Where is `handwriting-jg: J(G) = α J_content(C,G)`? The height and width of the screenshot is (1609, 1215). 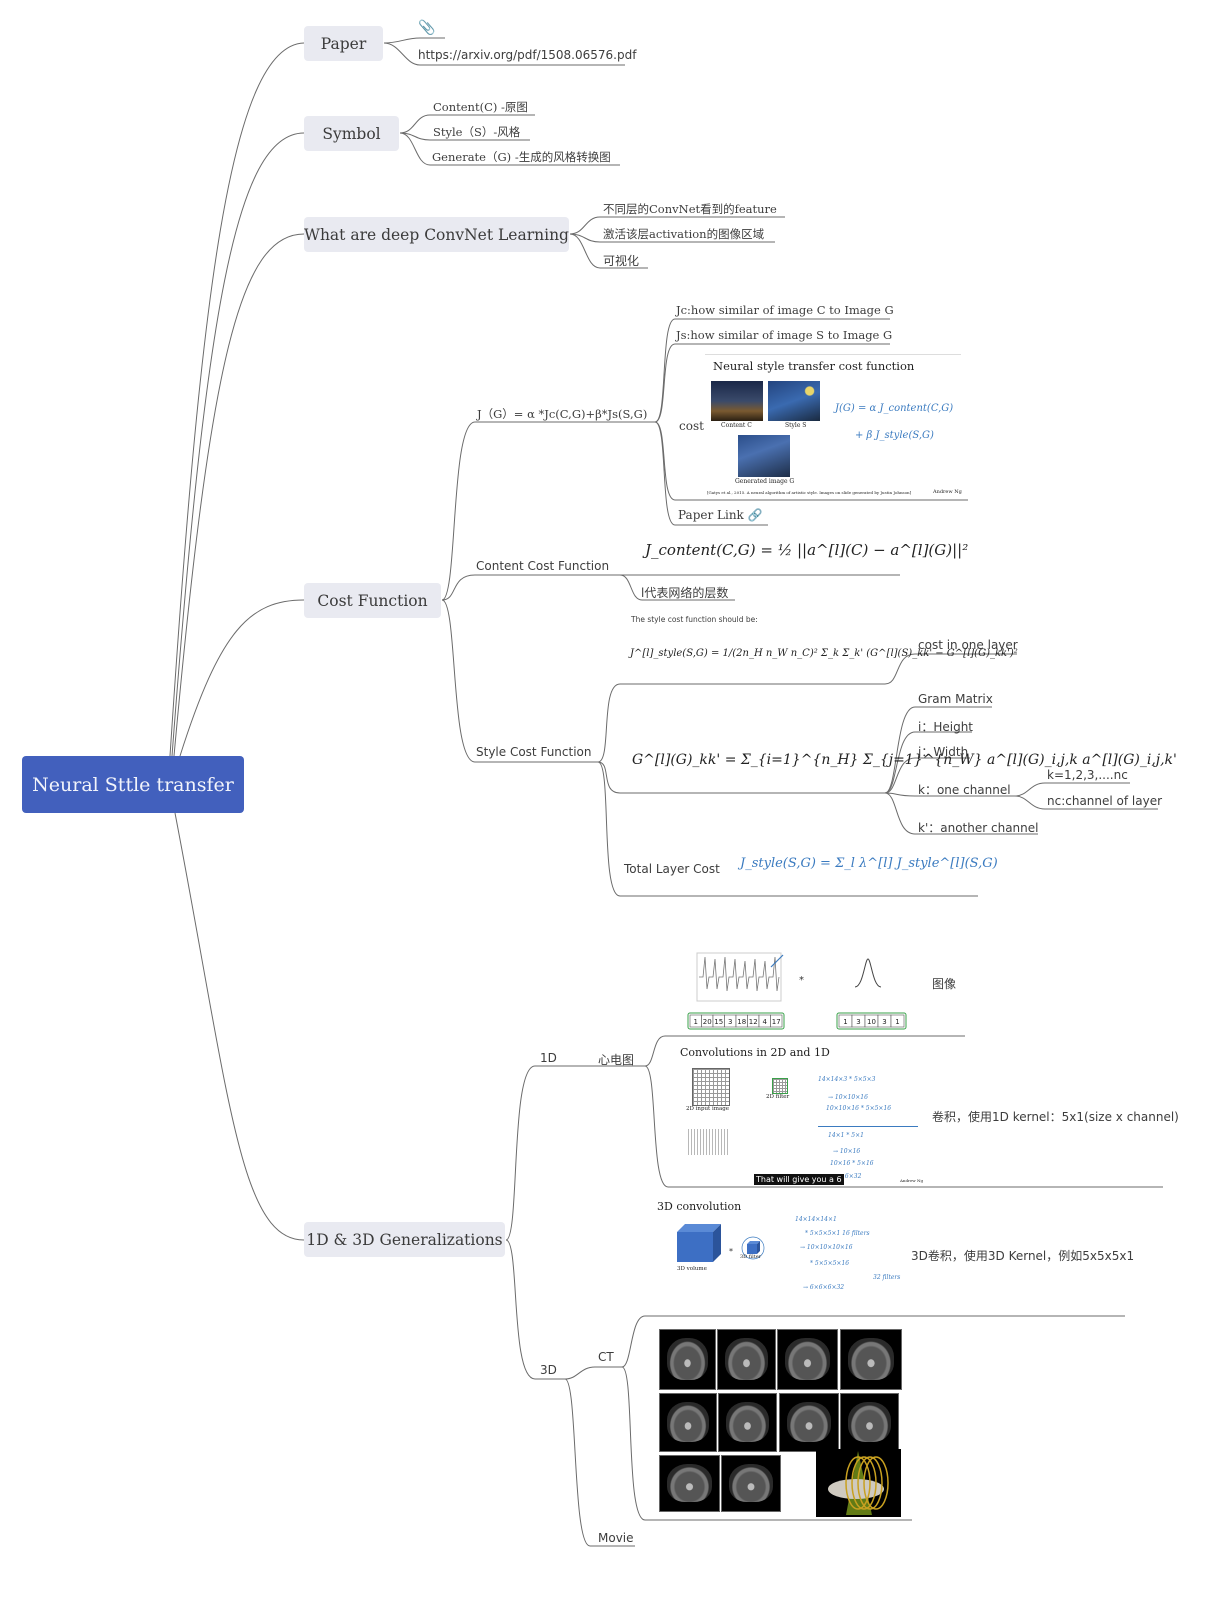
handwriting-jg: J(G) = α J_content(C,G) is located at coordinates (894, 408).